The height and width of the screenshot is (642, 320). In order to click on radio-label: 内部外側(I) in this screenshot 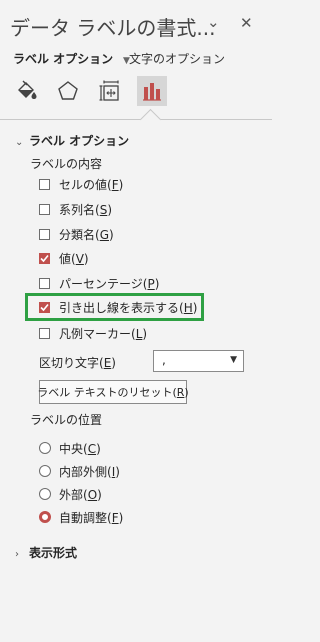, I will do `click(89, 471)`.